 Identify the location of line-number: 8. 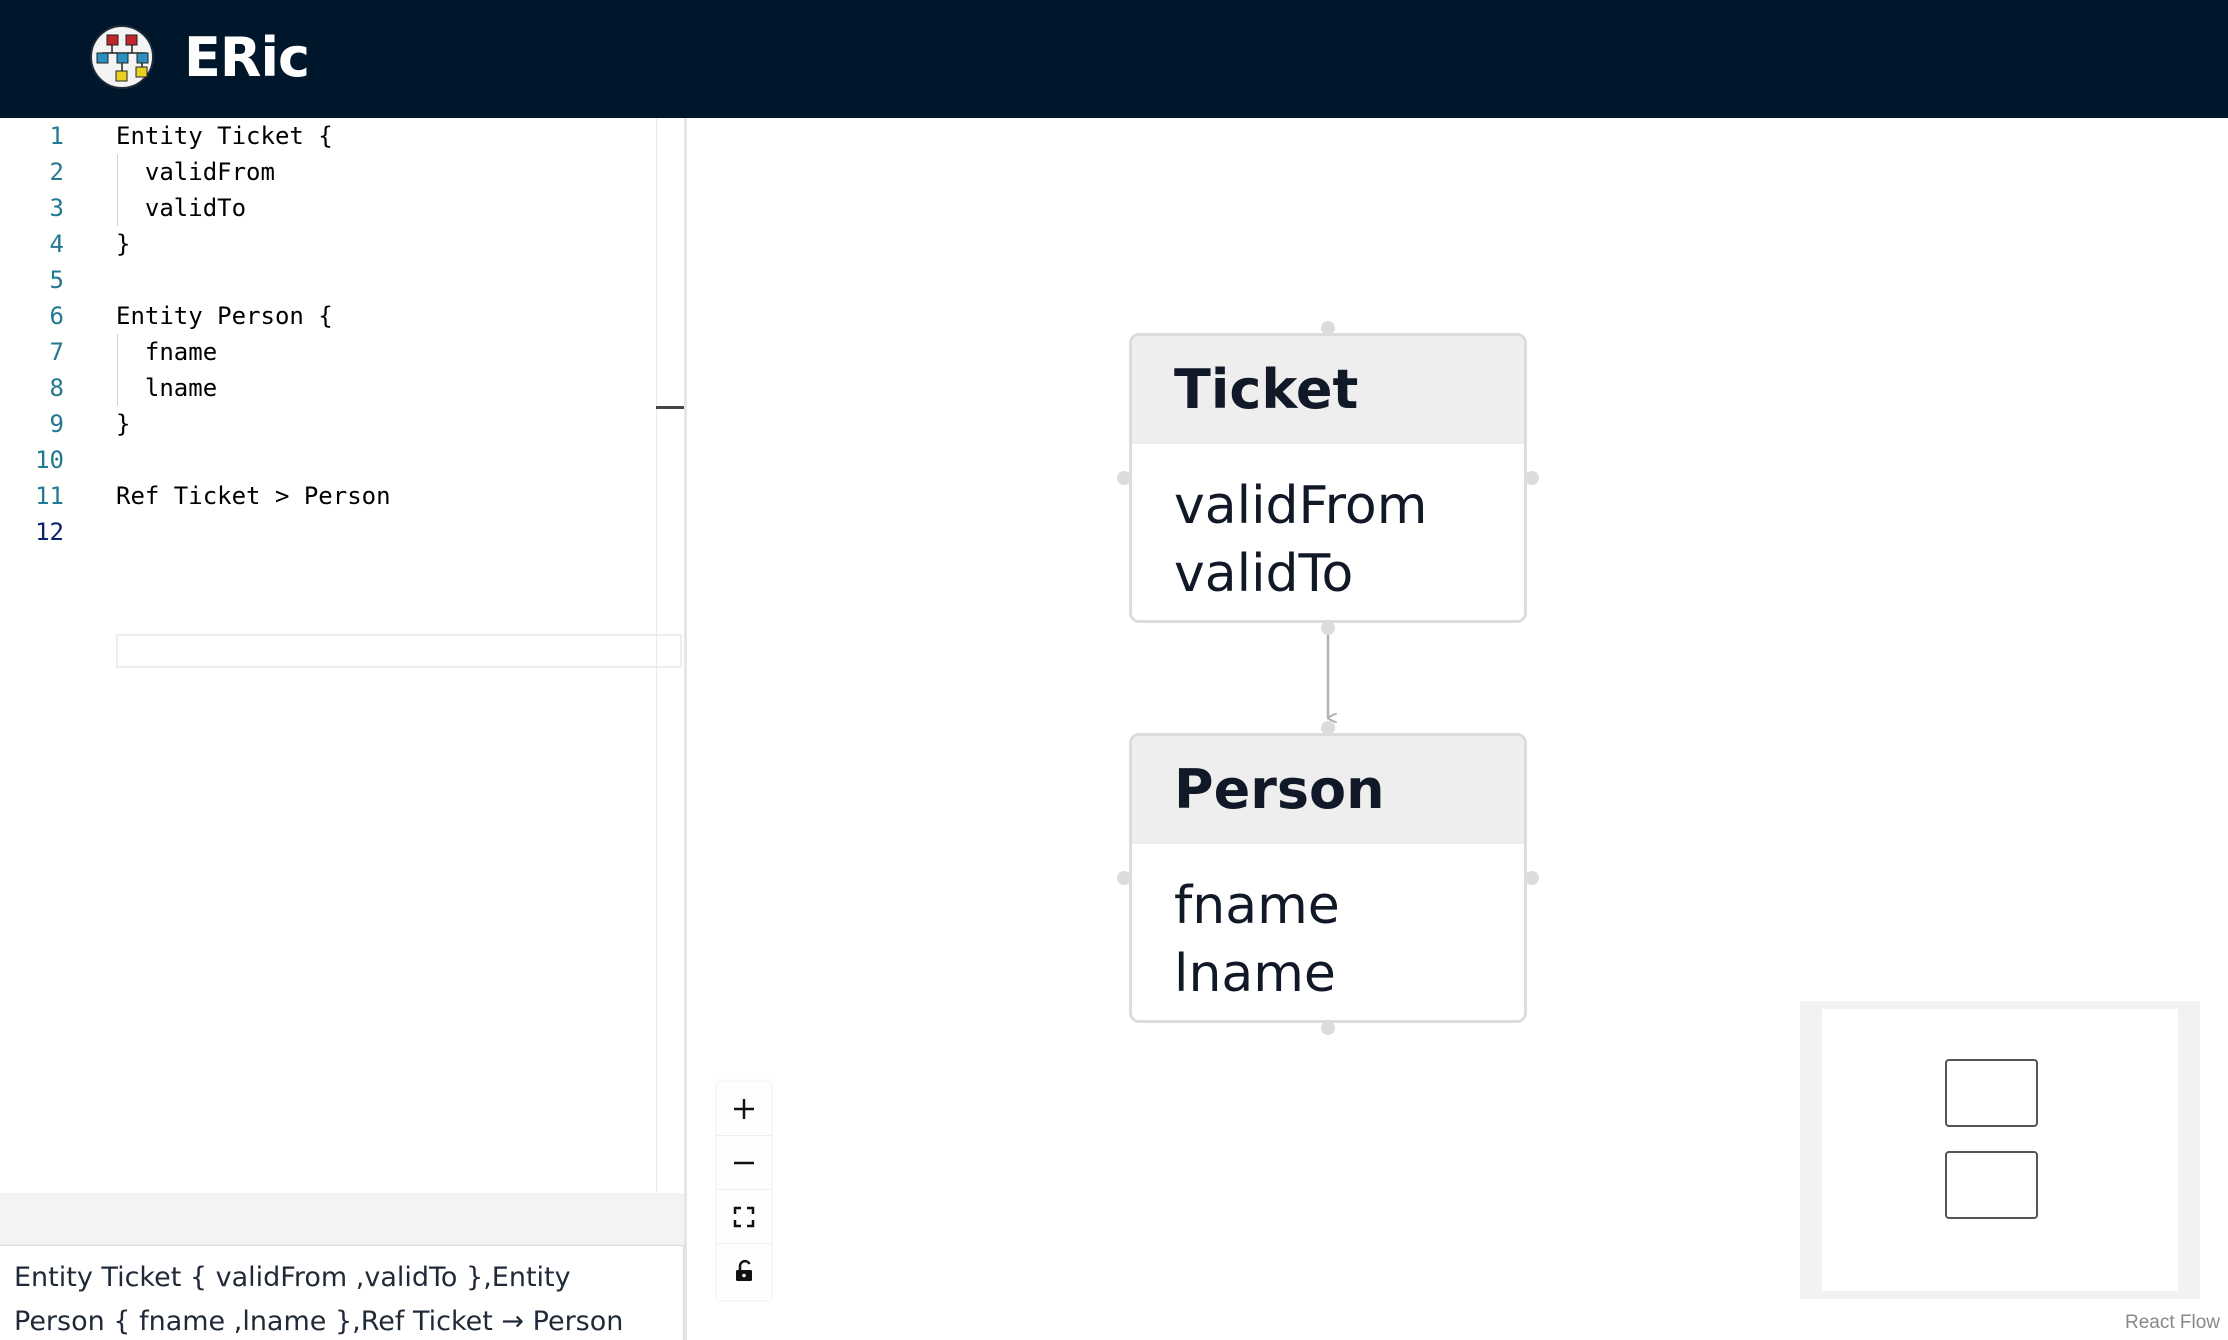
(56, 388).